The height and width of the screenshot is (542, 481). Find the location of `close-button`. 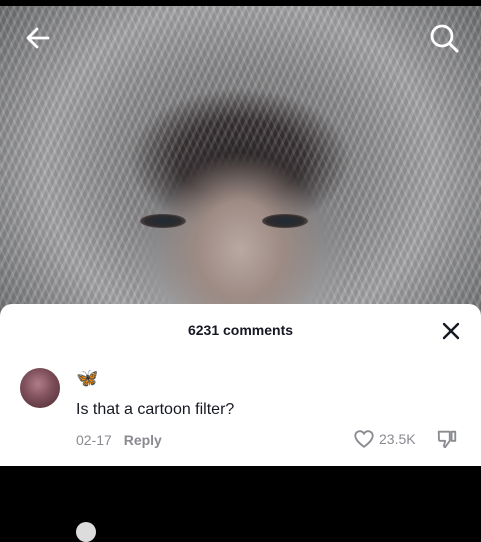

close-button is located at coordinates (451, 331).